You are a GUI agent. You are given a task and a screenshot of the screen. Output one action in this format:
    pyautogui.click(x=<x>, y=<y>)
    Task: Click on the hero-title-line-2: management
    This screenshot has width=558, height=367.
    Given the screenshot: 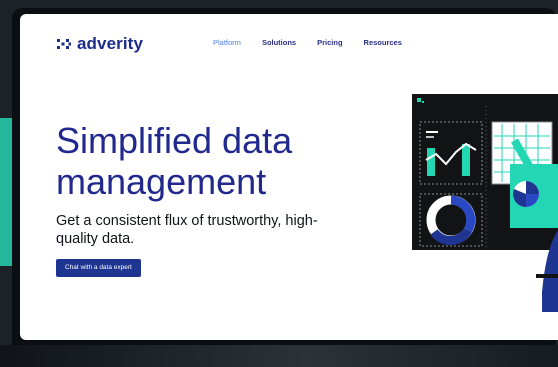 What is the action you would take?
    pyautogui.click(x=161, y=181)
    